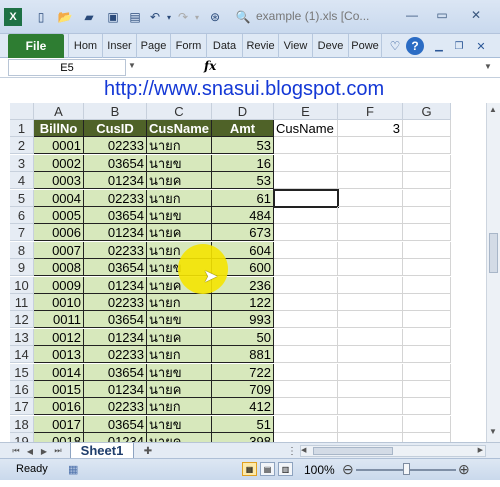 This screenshot has height=487, width=500. What do you see at coordinates (22, 111) in the screenshot?
I see `select-all-corner` at bounding box center [22, 111].